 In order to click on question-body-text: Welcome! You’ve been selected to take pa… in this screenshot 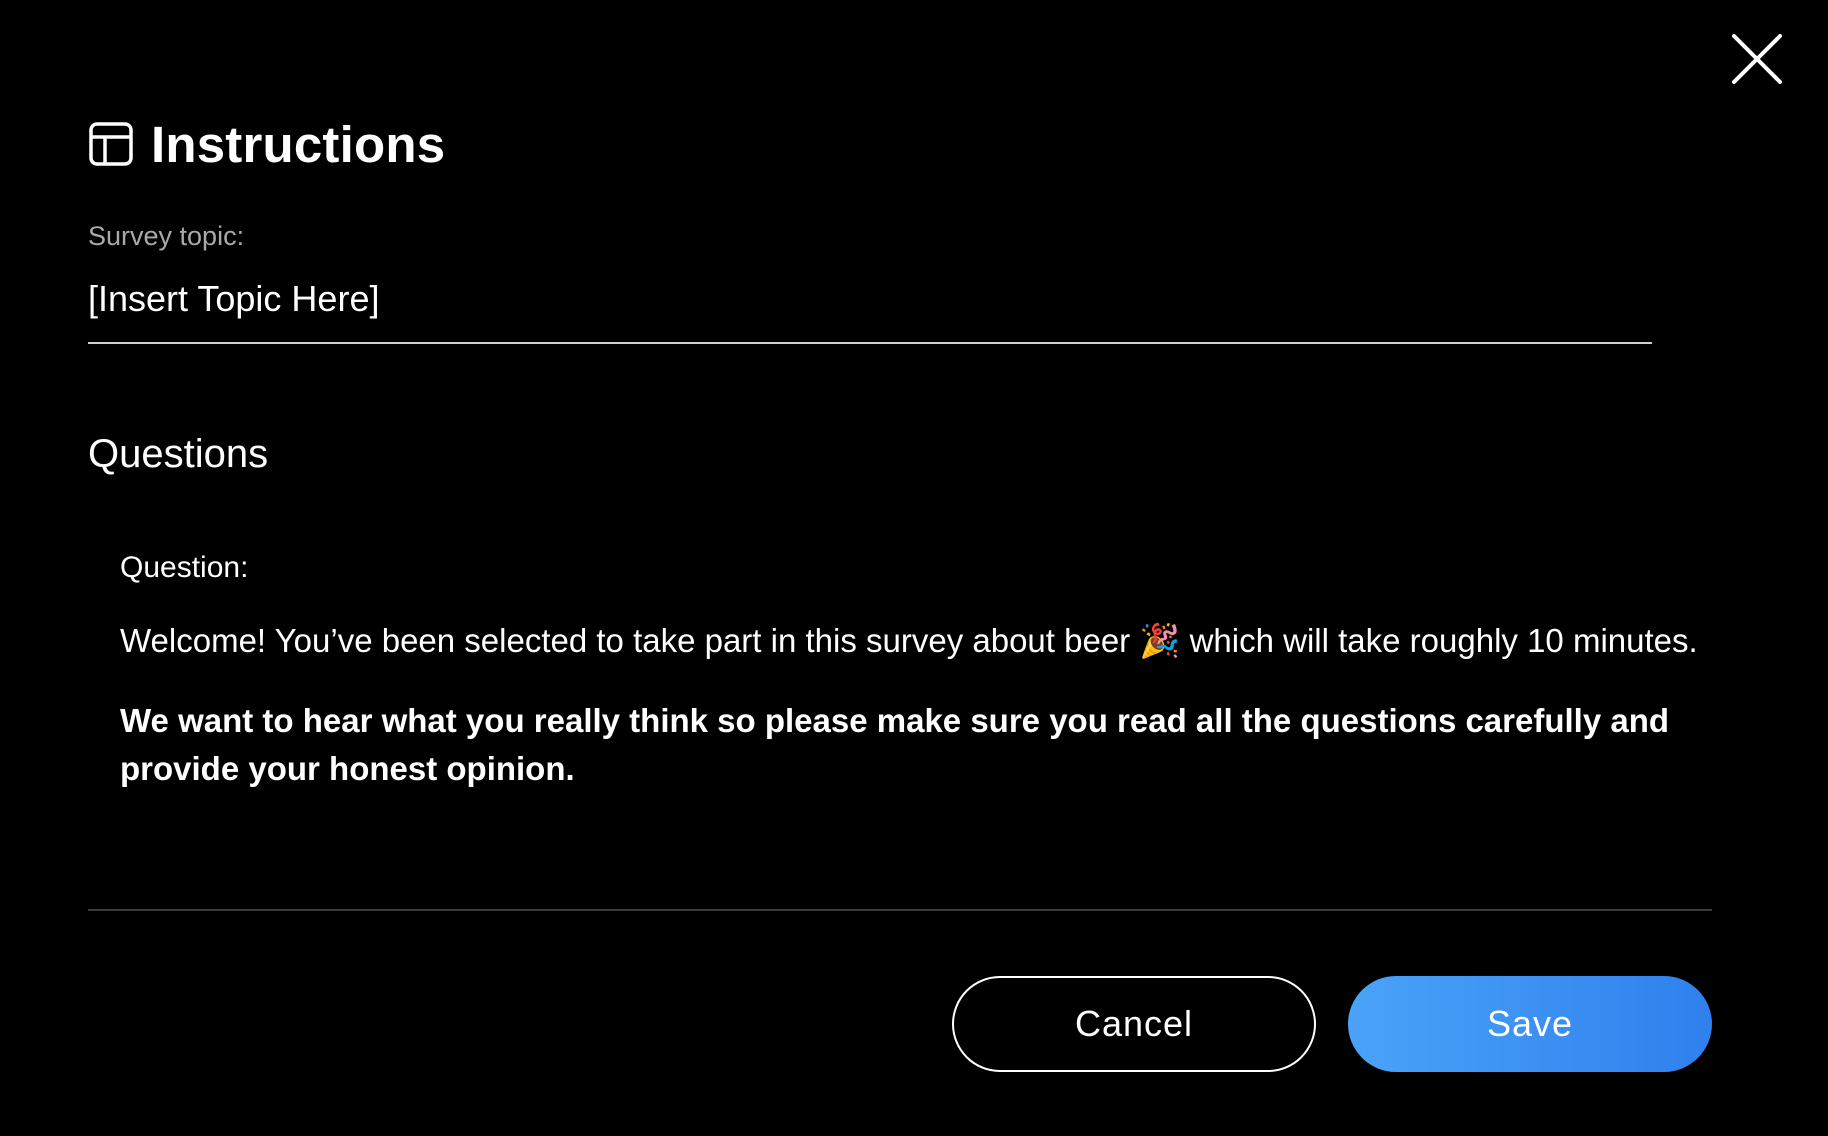, I will do `click(909, 640)`.